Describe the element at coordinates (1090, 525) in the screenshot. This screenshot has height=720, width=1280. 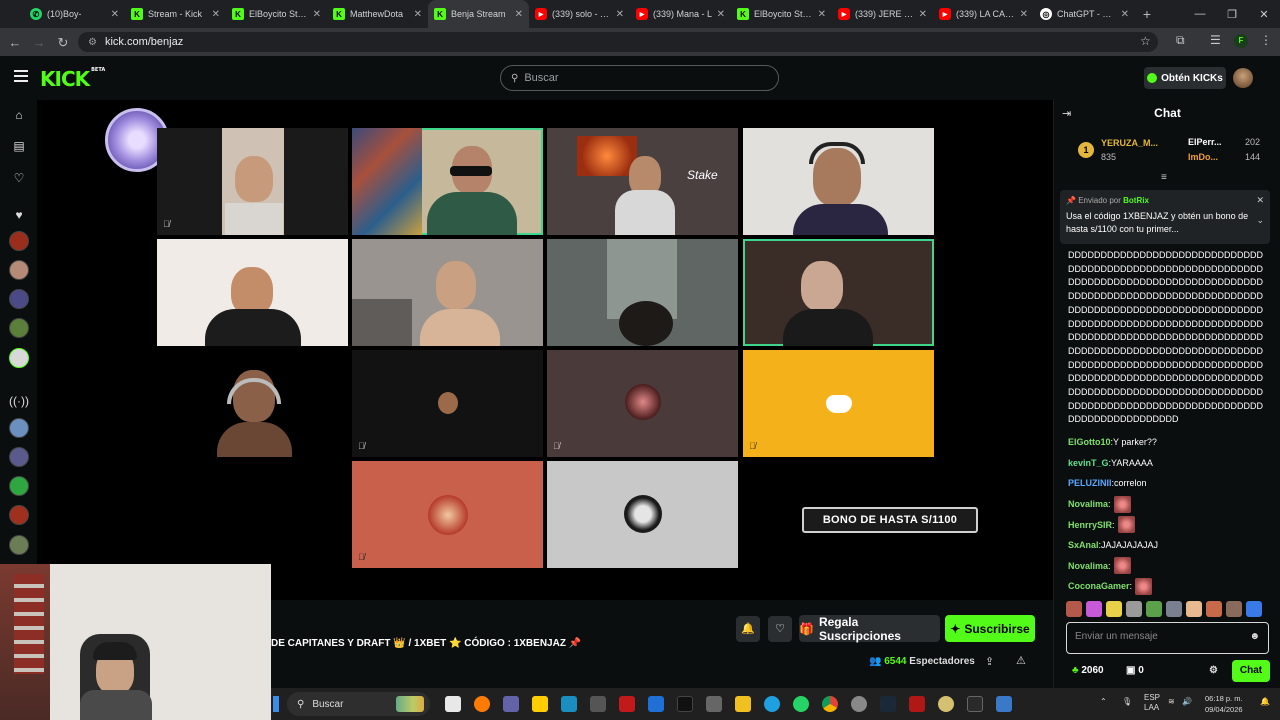
I see `chat-username: HenrrySIR` at that location.